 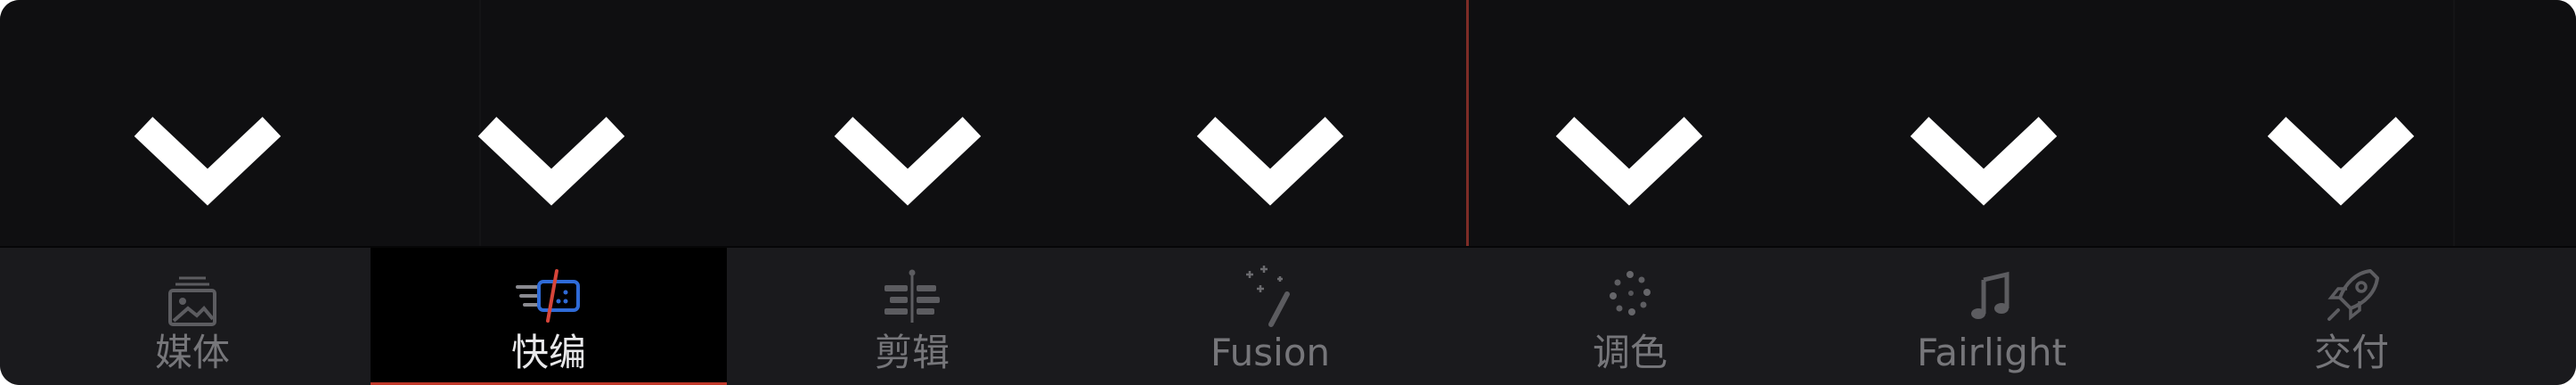 I want to click on segment-divider, so click(x=2454, y=123).